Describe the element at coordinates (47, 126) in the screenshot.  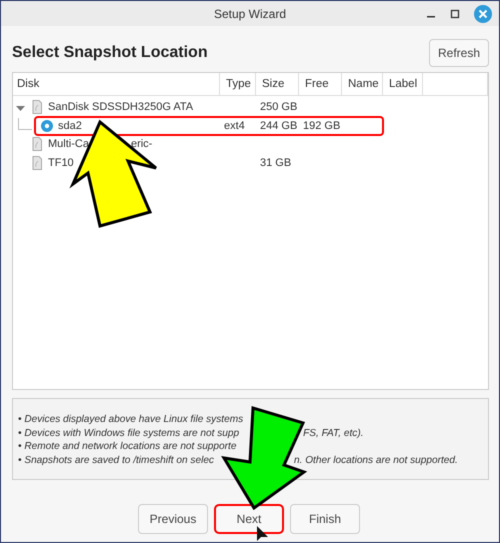
I see `radio-button` at that location.